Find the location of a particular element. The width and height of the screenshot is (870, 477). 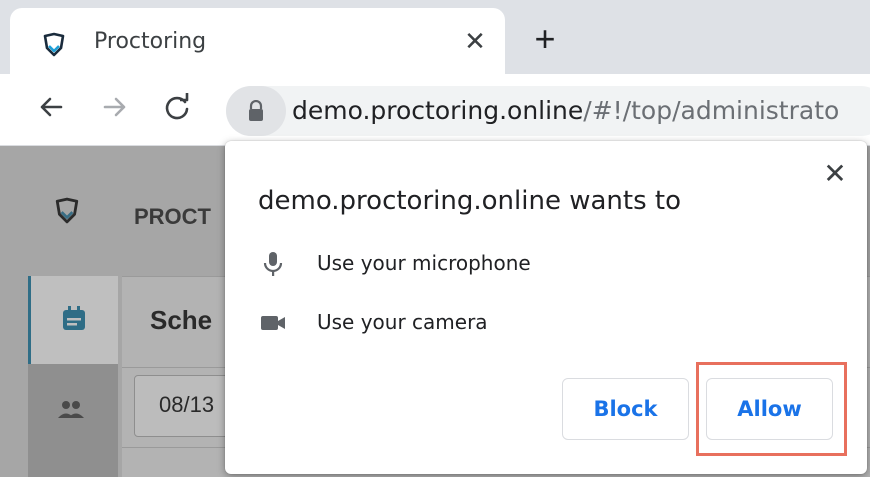

permission-label: Use your microphone is located at coordinates (424, 263).